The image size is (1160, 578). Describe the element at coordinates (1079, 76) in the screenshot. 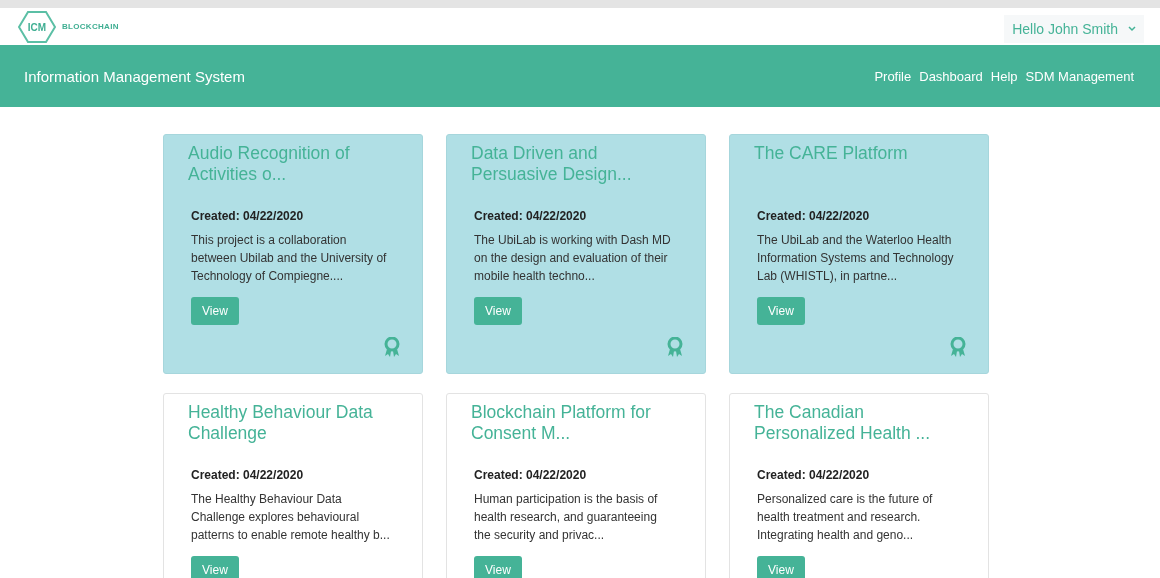

I see `nav-link: SDM Management` at that location.